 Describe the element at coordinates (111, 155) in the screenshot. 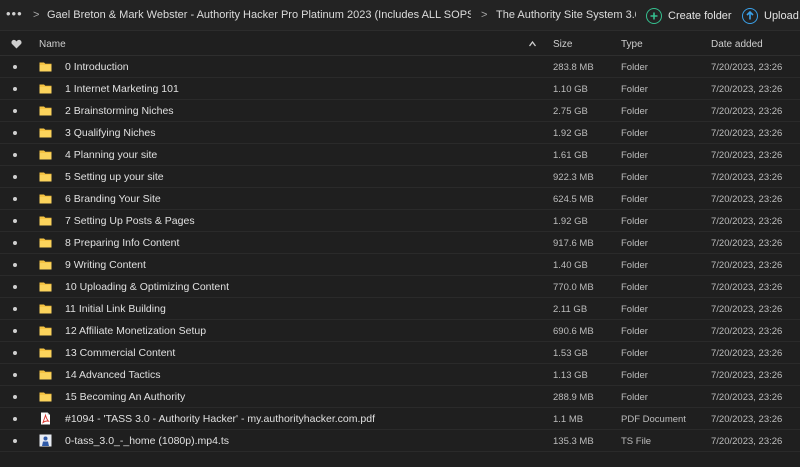

I see `file-name: 4 Planning your site` at that location.